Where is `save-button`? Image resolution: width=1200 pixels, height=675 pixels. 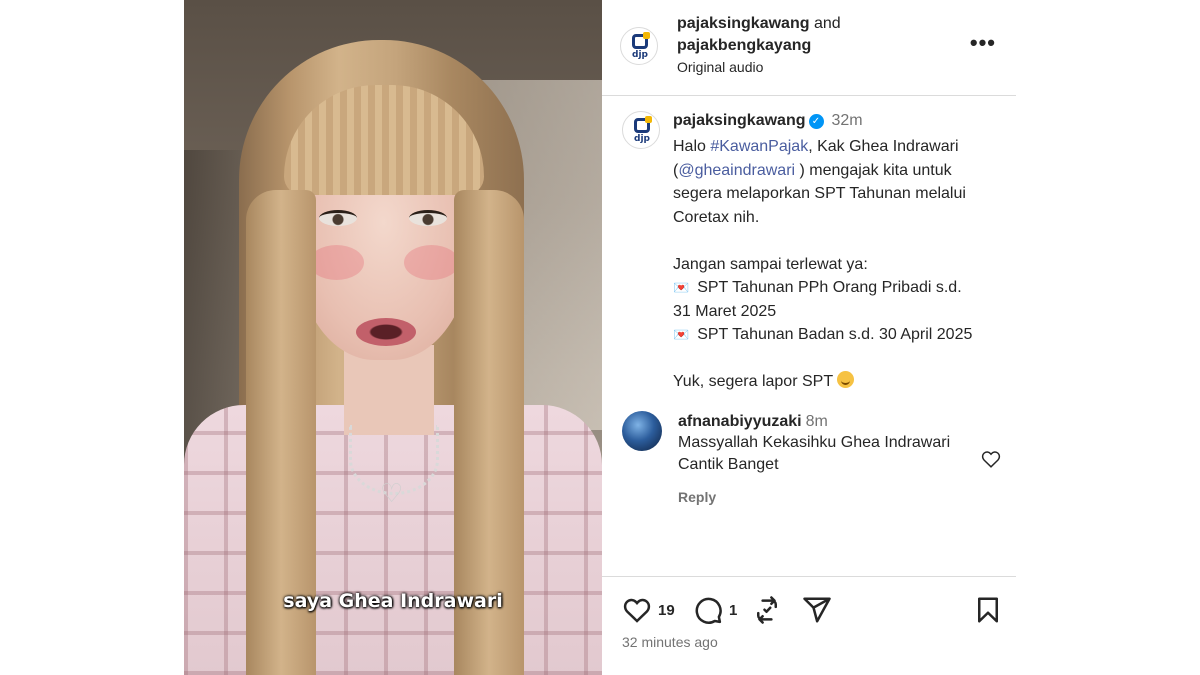
save-button is located at coordinates (988, 610).